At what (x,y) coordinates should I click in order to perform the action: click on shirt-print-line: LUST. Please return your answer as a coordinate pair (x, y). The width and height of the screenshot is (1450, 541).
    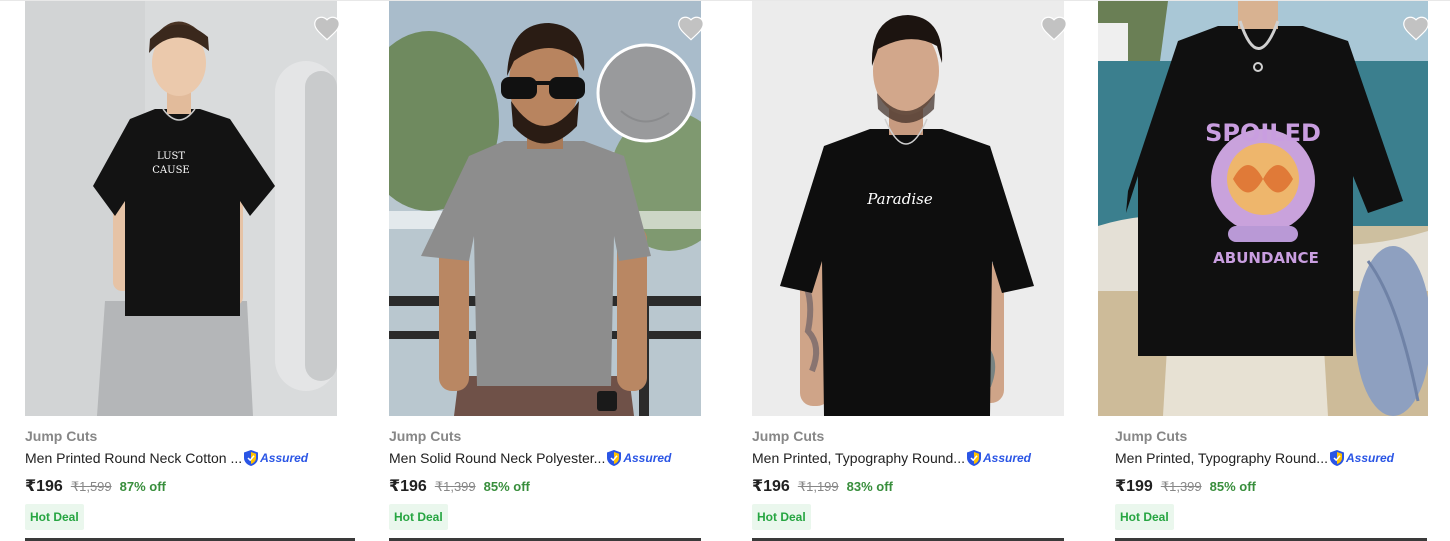
    Looking at the image, I should click on (171, 156).